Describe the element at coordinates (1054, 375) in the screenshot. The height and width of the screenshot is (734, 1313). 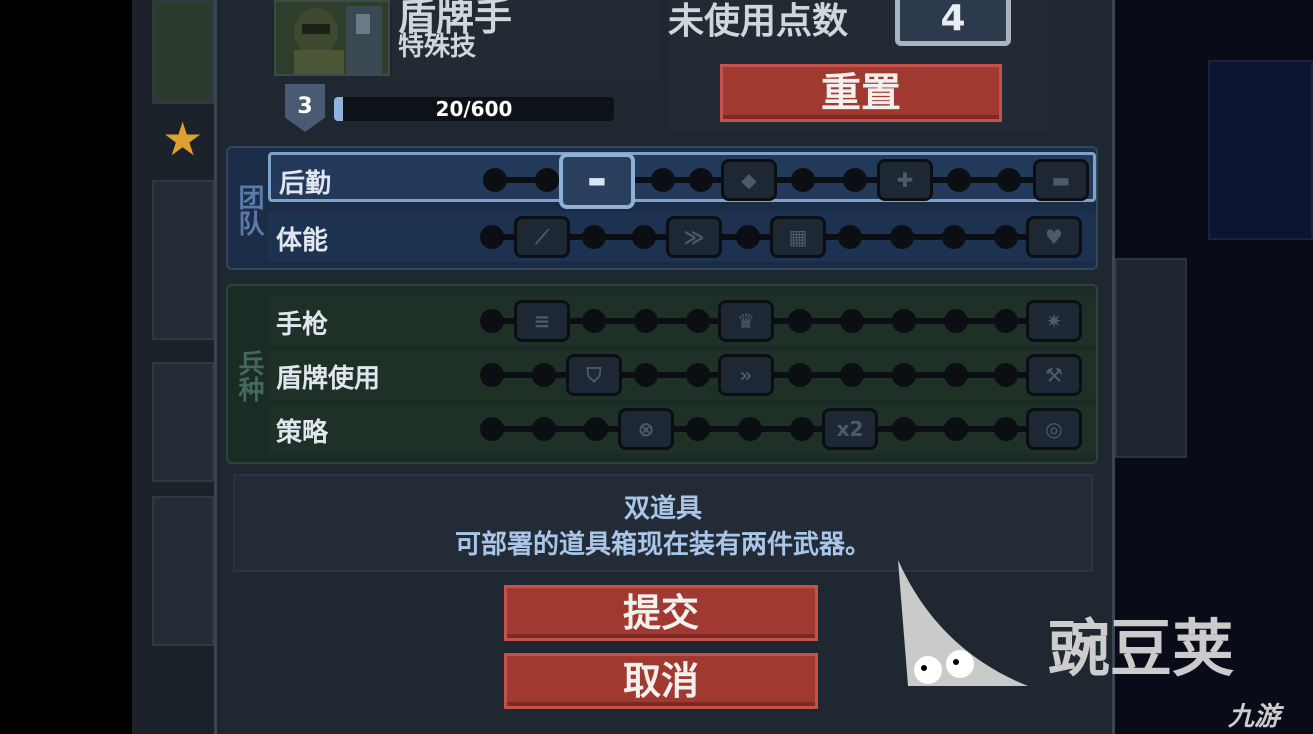
I see `wrench-icon: ⚒` at that location.